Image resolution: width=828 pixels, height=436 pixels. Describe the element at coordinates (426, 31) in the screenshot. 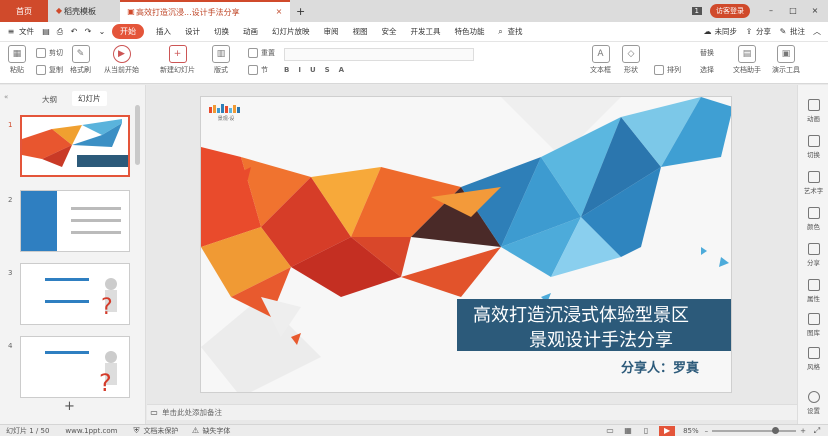

I see `menu-developer: 开发工具` at that location.